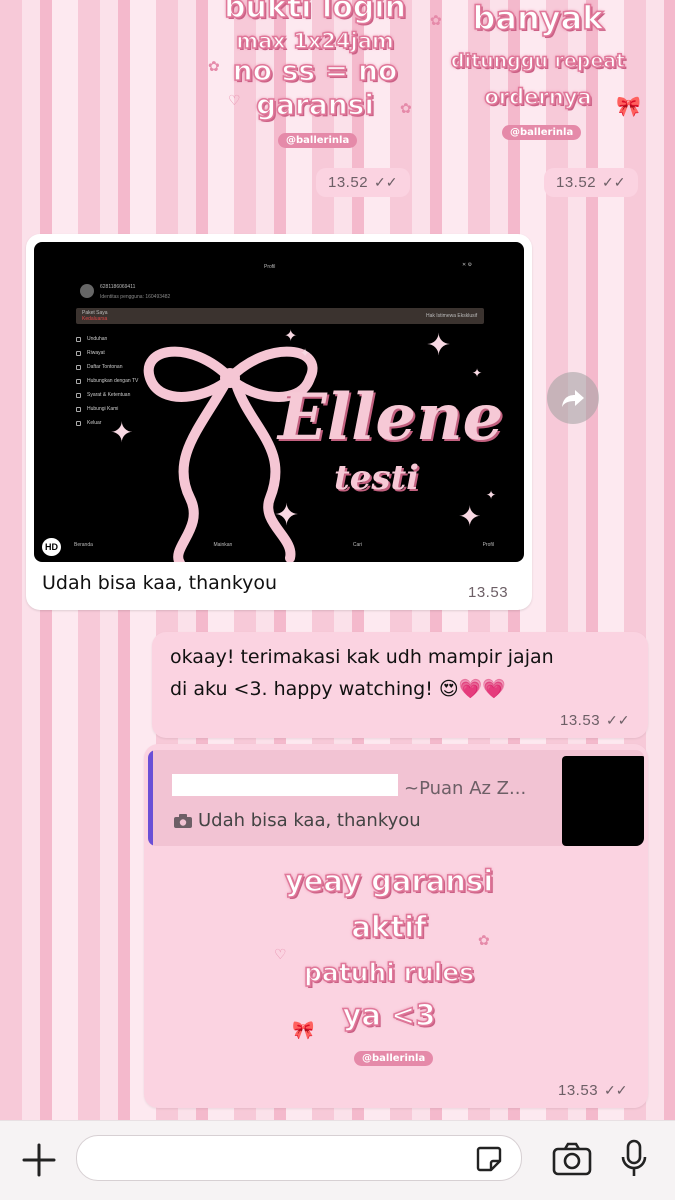 The width and height of the screenshot is (675, 1200). I want to click on sticker-line: aktif, so click(389, 927).